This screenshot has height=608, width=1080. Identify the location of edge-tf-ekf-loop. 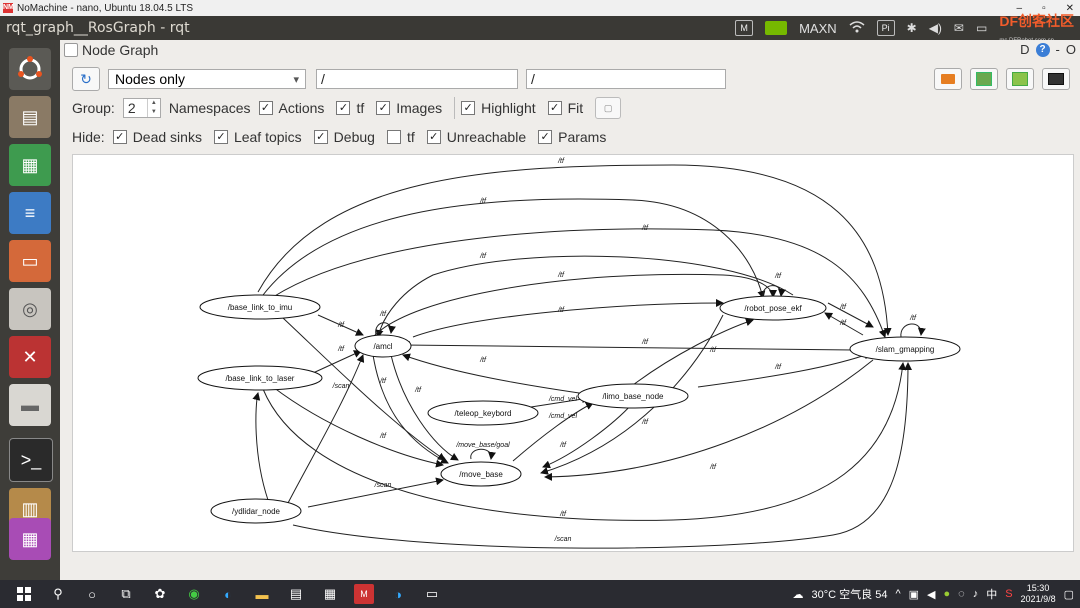
(774, 291).